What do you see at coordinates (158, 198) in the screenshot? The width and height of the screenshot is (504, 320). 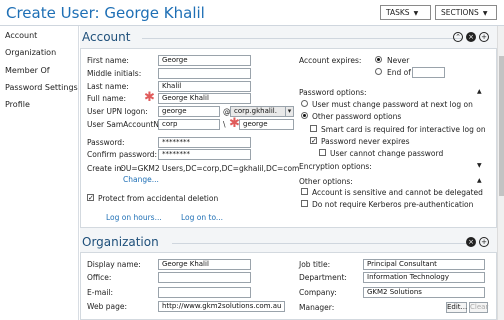 I see `protect-label: Protect from accidental deletion` at bounding box center [158, 198].